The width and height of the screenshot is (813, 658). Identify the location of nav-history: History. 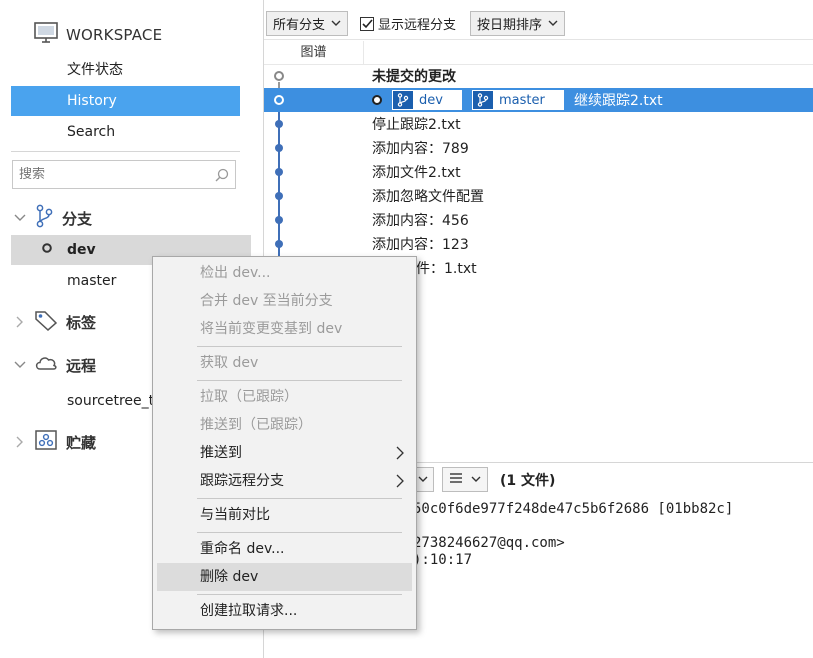
(125, 101).